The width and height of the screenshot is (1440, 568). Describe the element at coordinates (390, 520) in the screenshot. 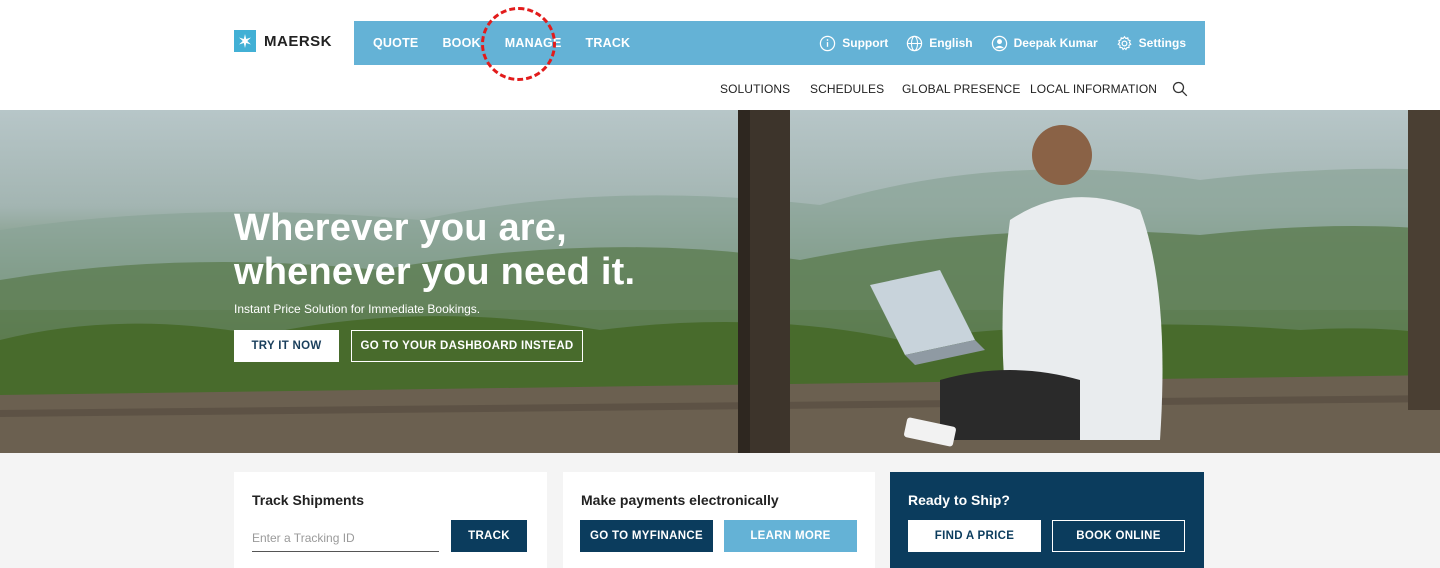

I see `track-shipments-card: Track Shipments TRACK` at that location.